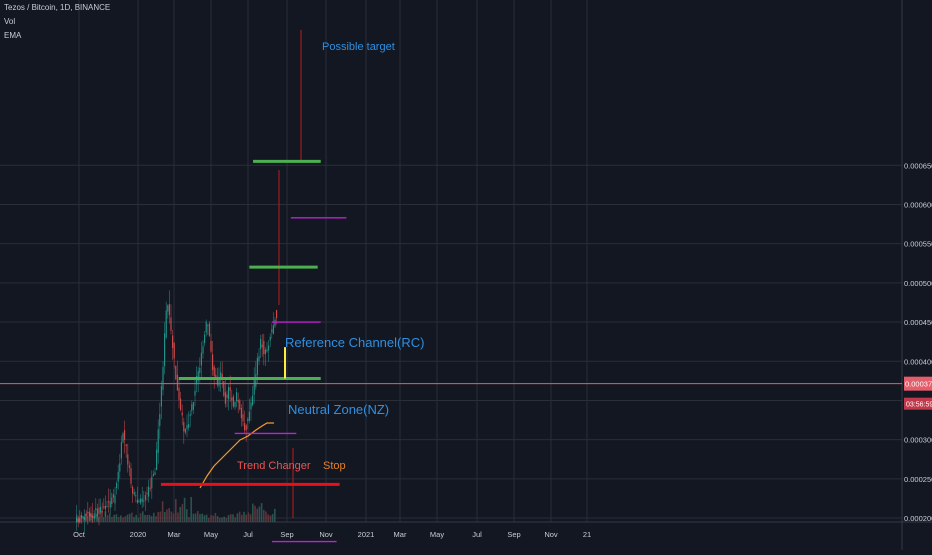 This screenshot has height=555, width=932. I want to click on ema-indicator-label: EMA, so click(12, 35).